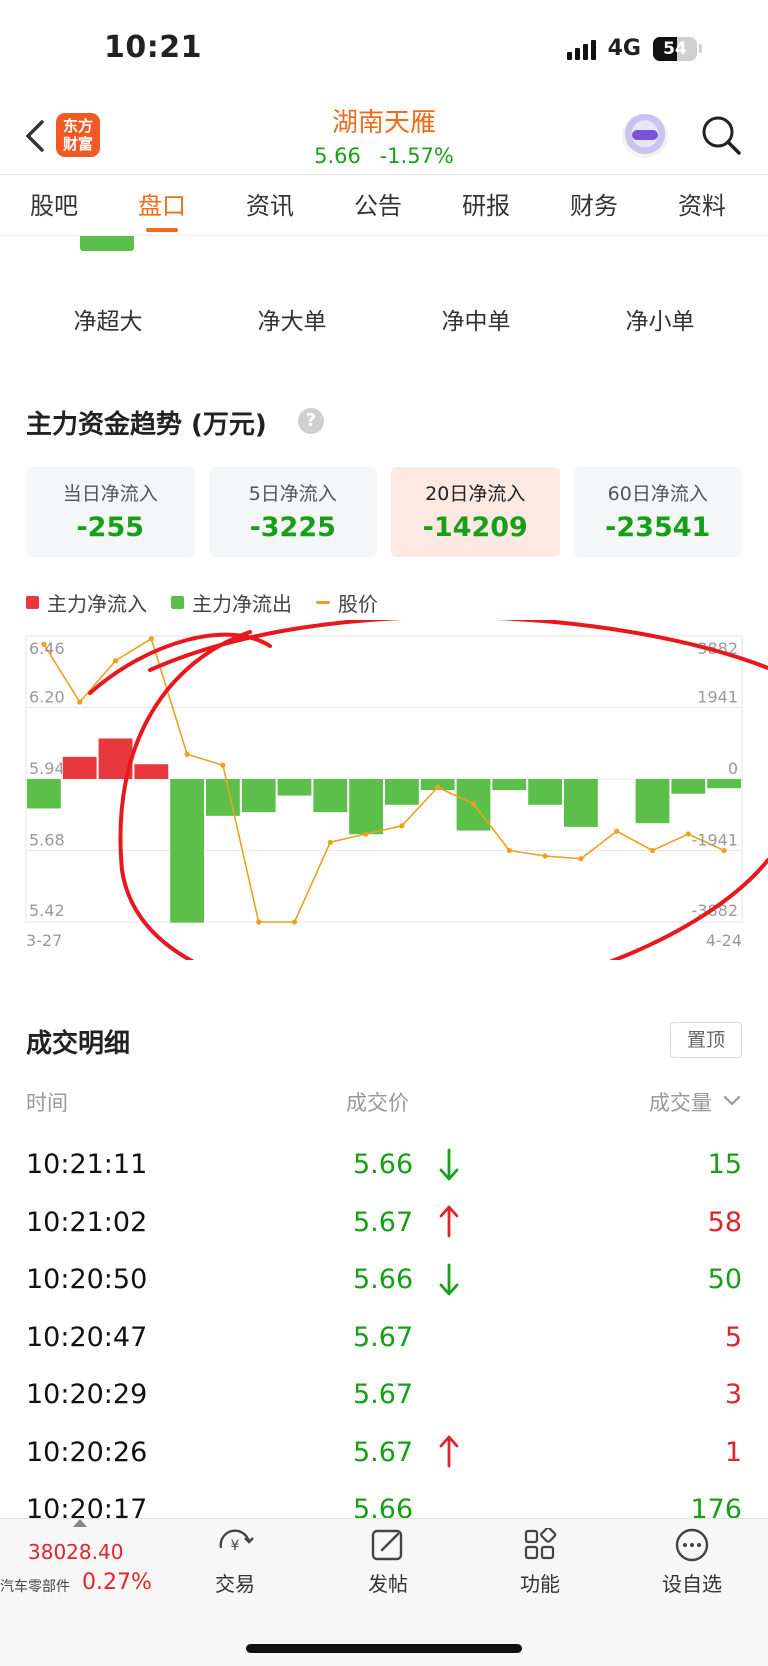  I want to click on nav-post-label: 发帖, so click(388, 1584).